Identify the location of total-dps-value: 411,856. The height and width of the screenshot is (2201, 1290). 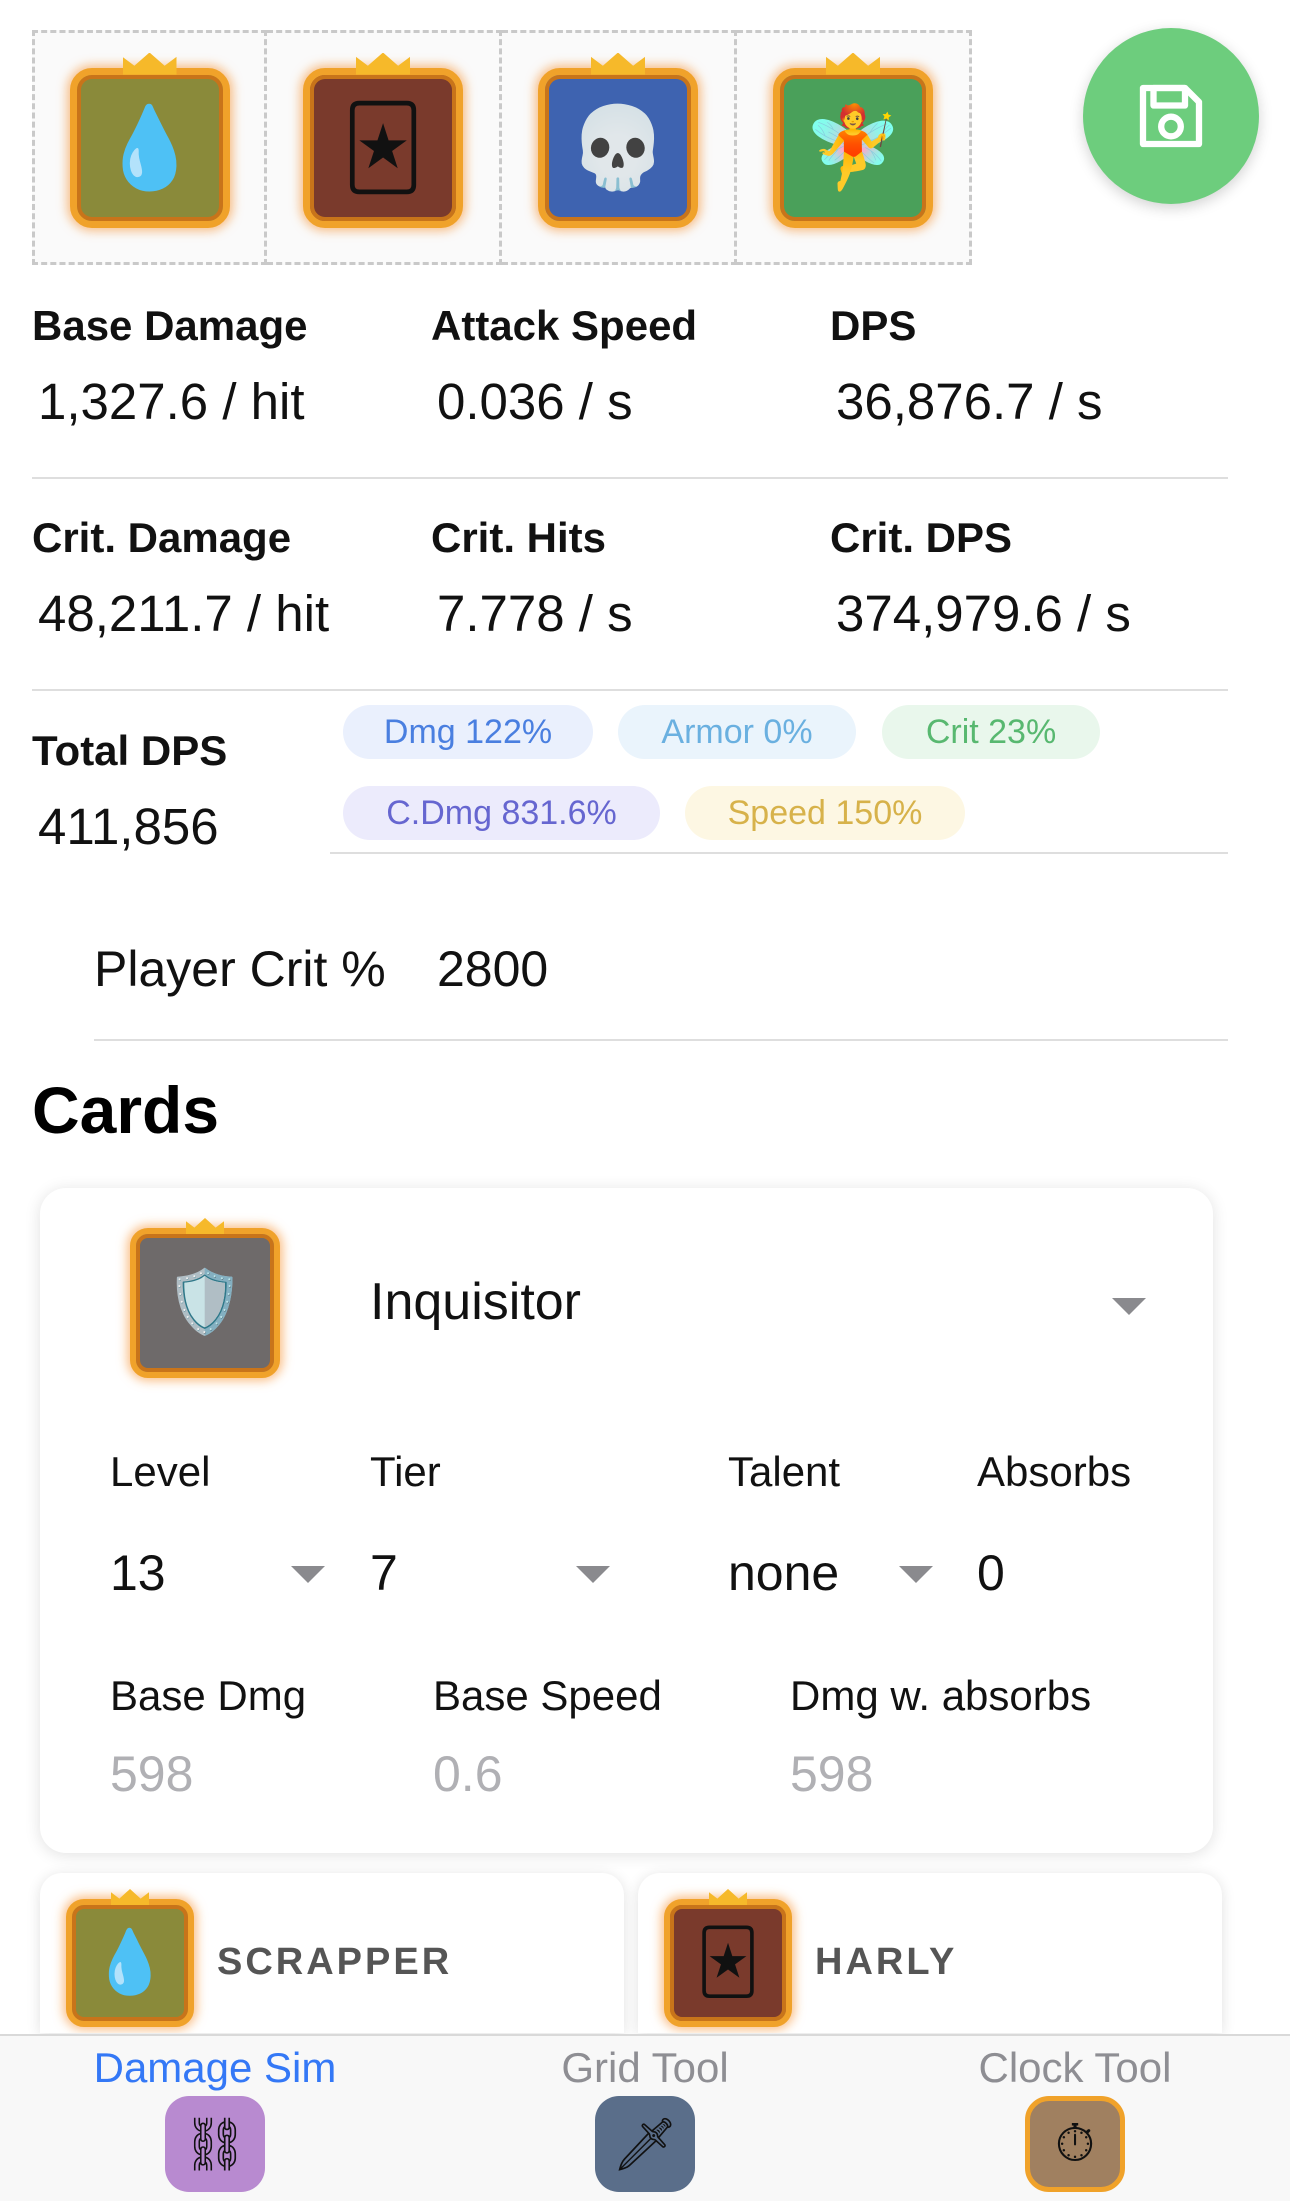
(128, 826).